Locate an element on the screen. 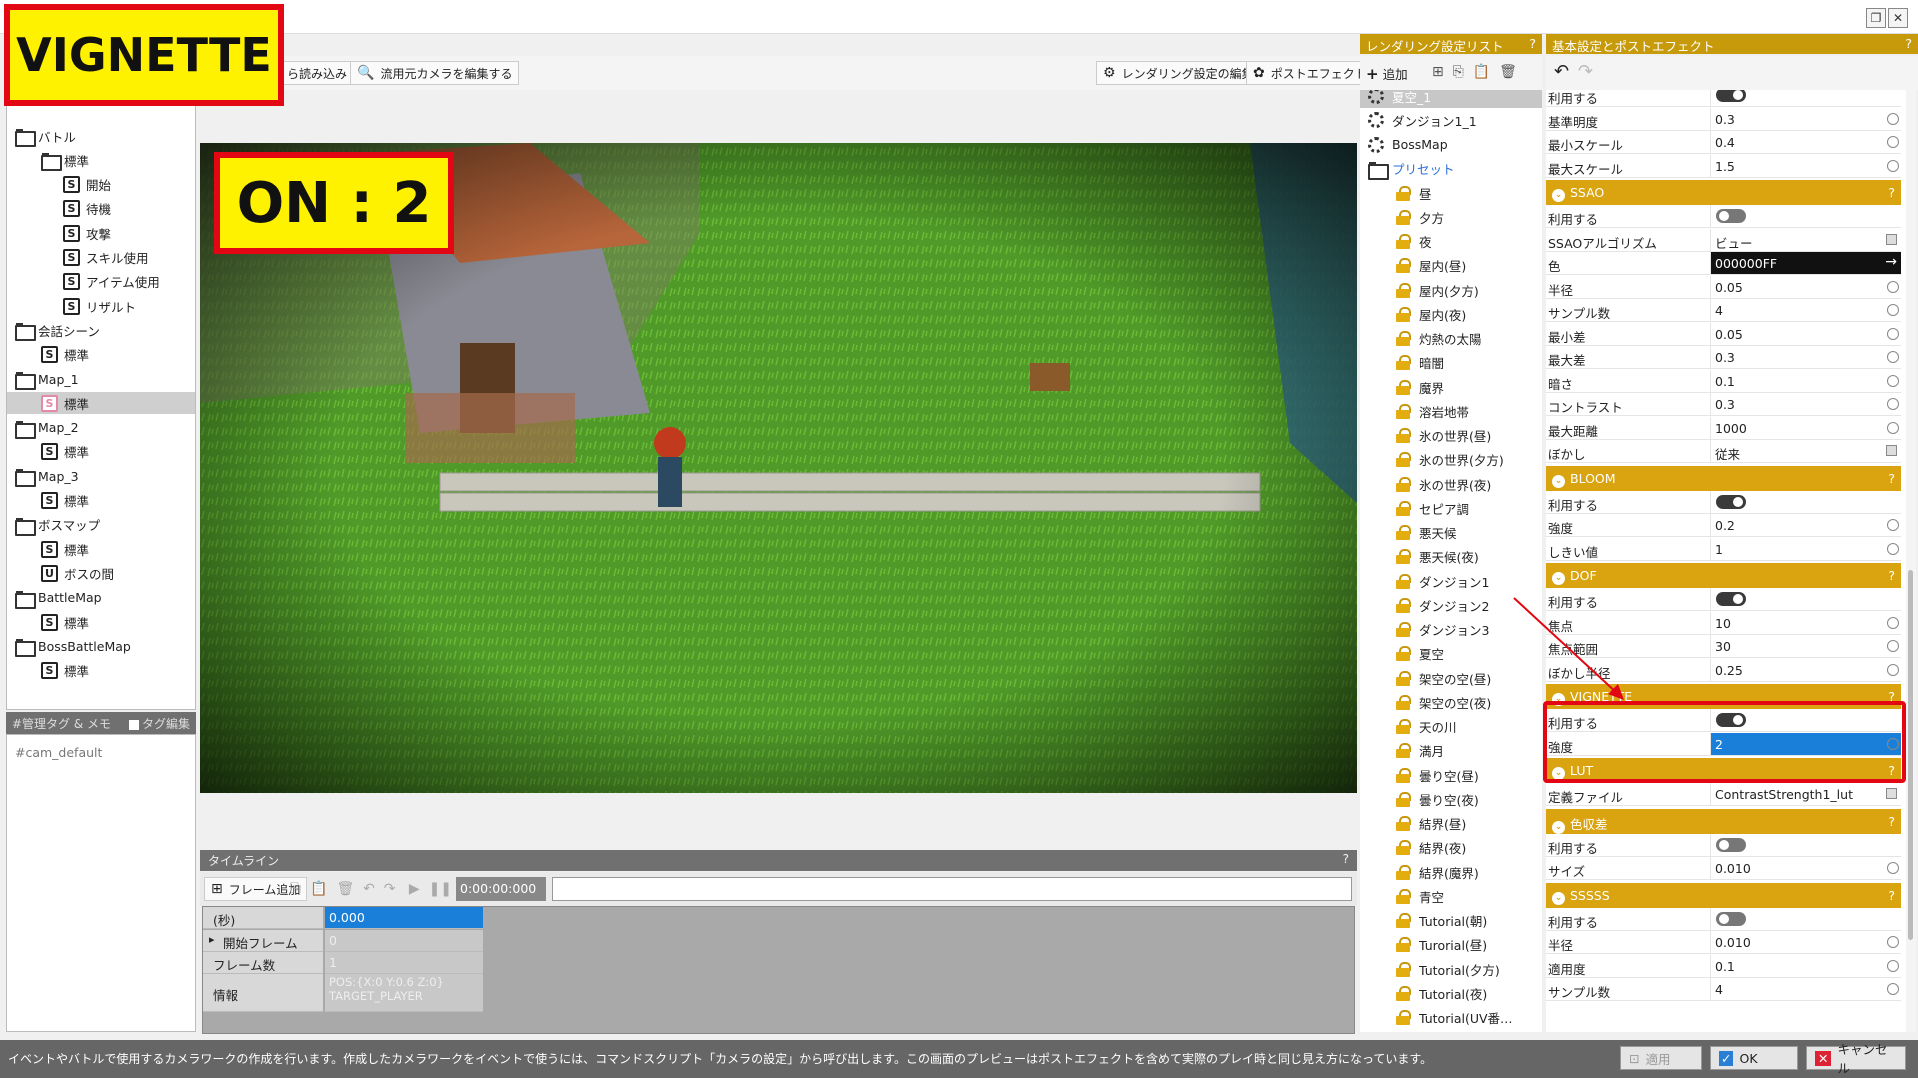  tree-item: ボスマップ is located at coordinates (57, 525).